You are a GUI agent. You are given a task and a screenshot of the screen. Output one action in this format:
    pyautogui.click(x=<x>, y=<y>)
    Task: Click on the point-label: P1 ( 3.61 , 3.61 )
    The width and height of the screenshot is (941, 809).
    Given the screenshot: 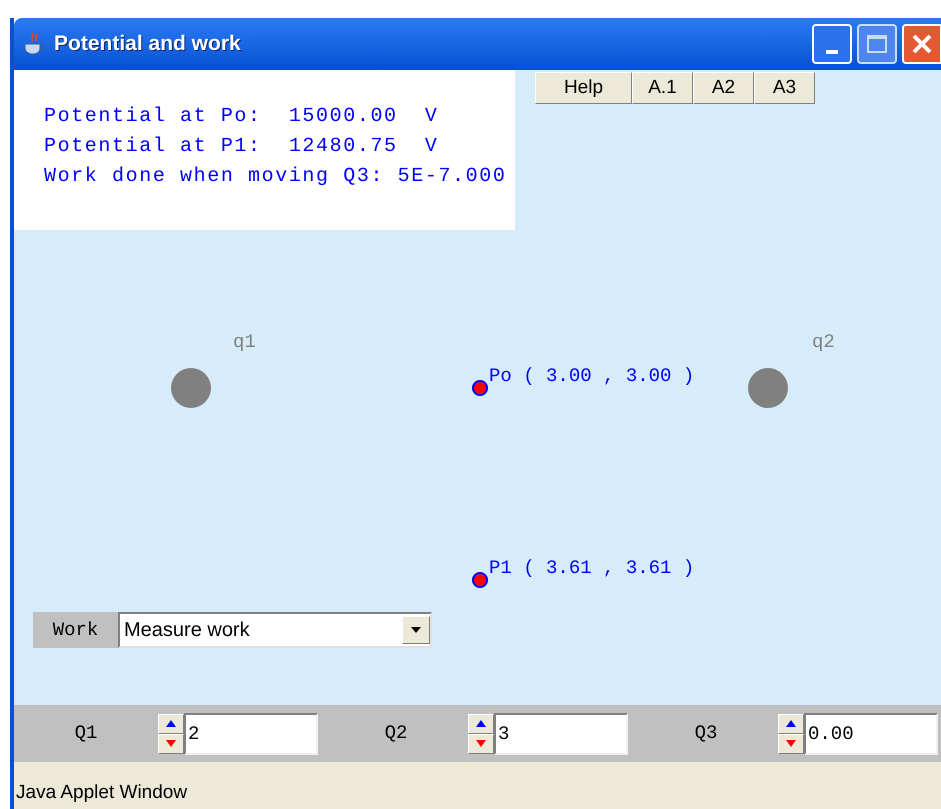 What is the action you would take?
    pyautogui.click(x=591, y=568)
    